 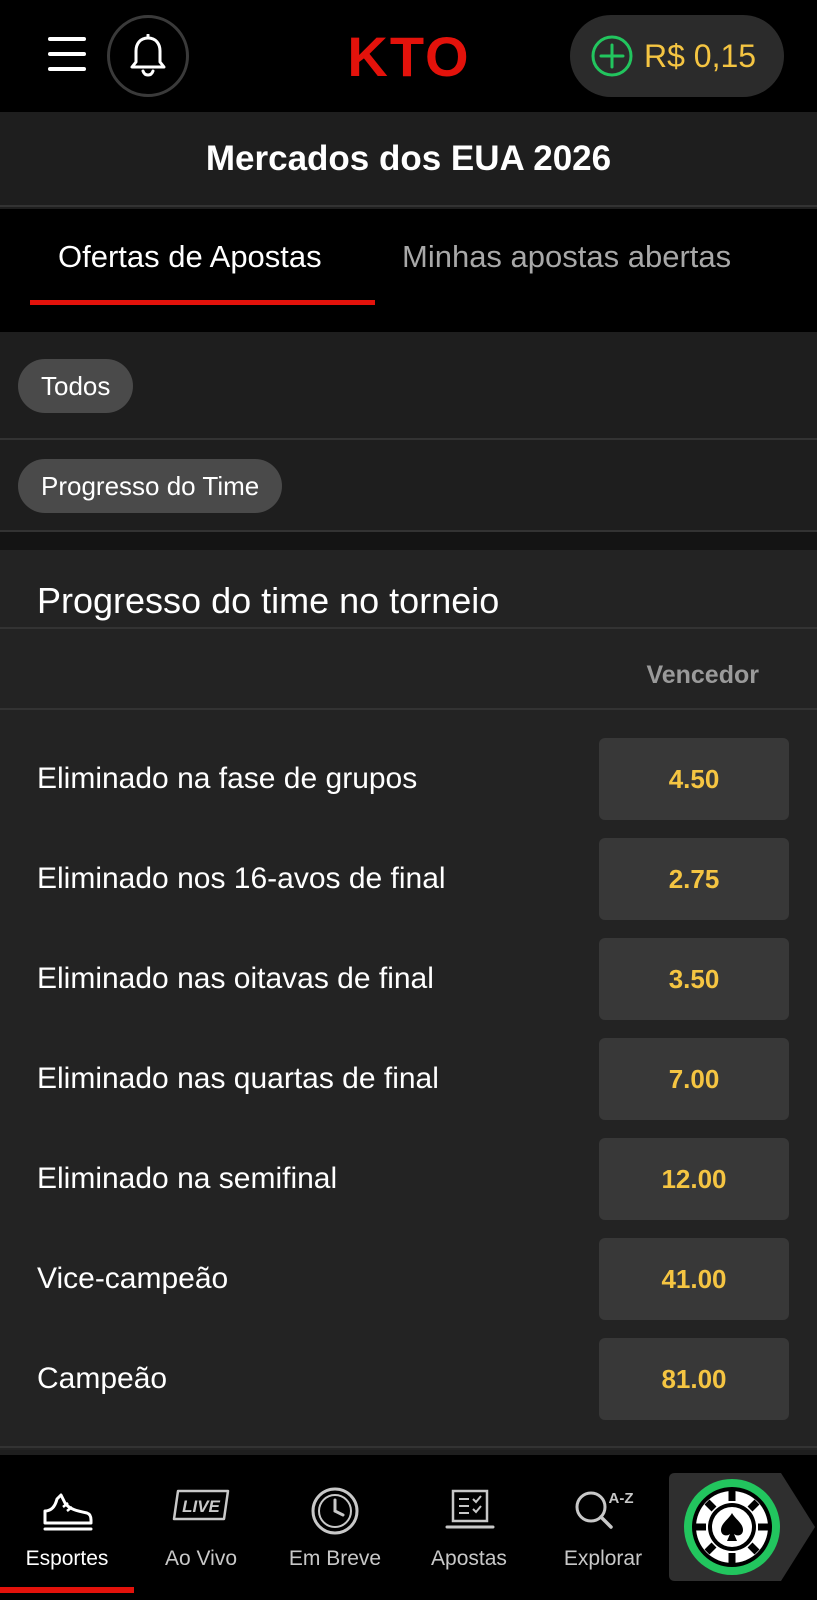 What do you see at coordinates (694, 1279) in the screenshot?
I see `odds-button: 41.00` at bounding box center [694, 1279].